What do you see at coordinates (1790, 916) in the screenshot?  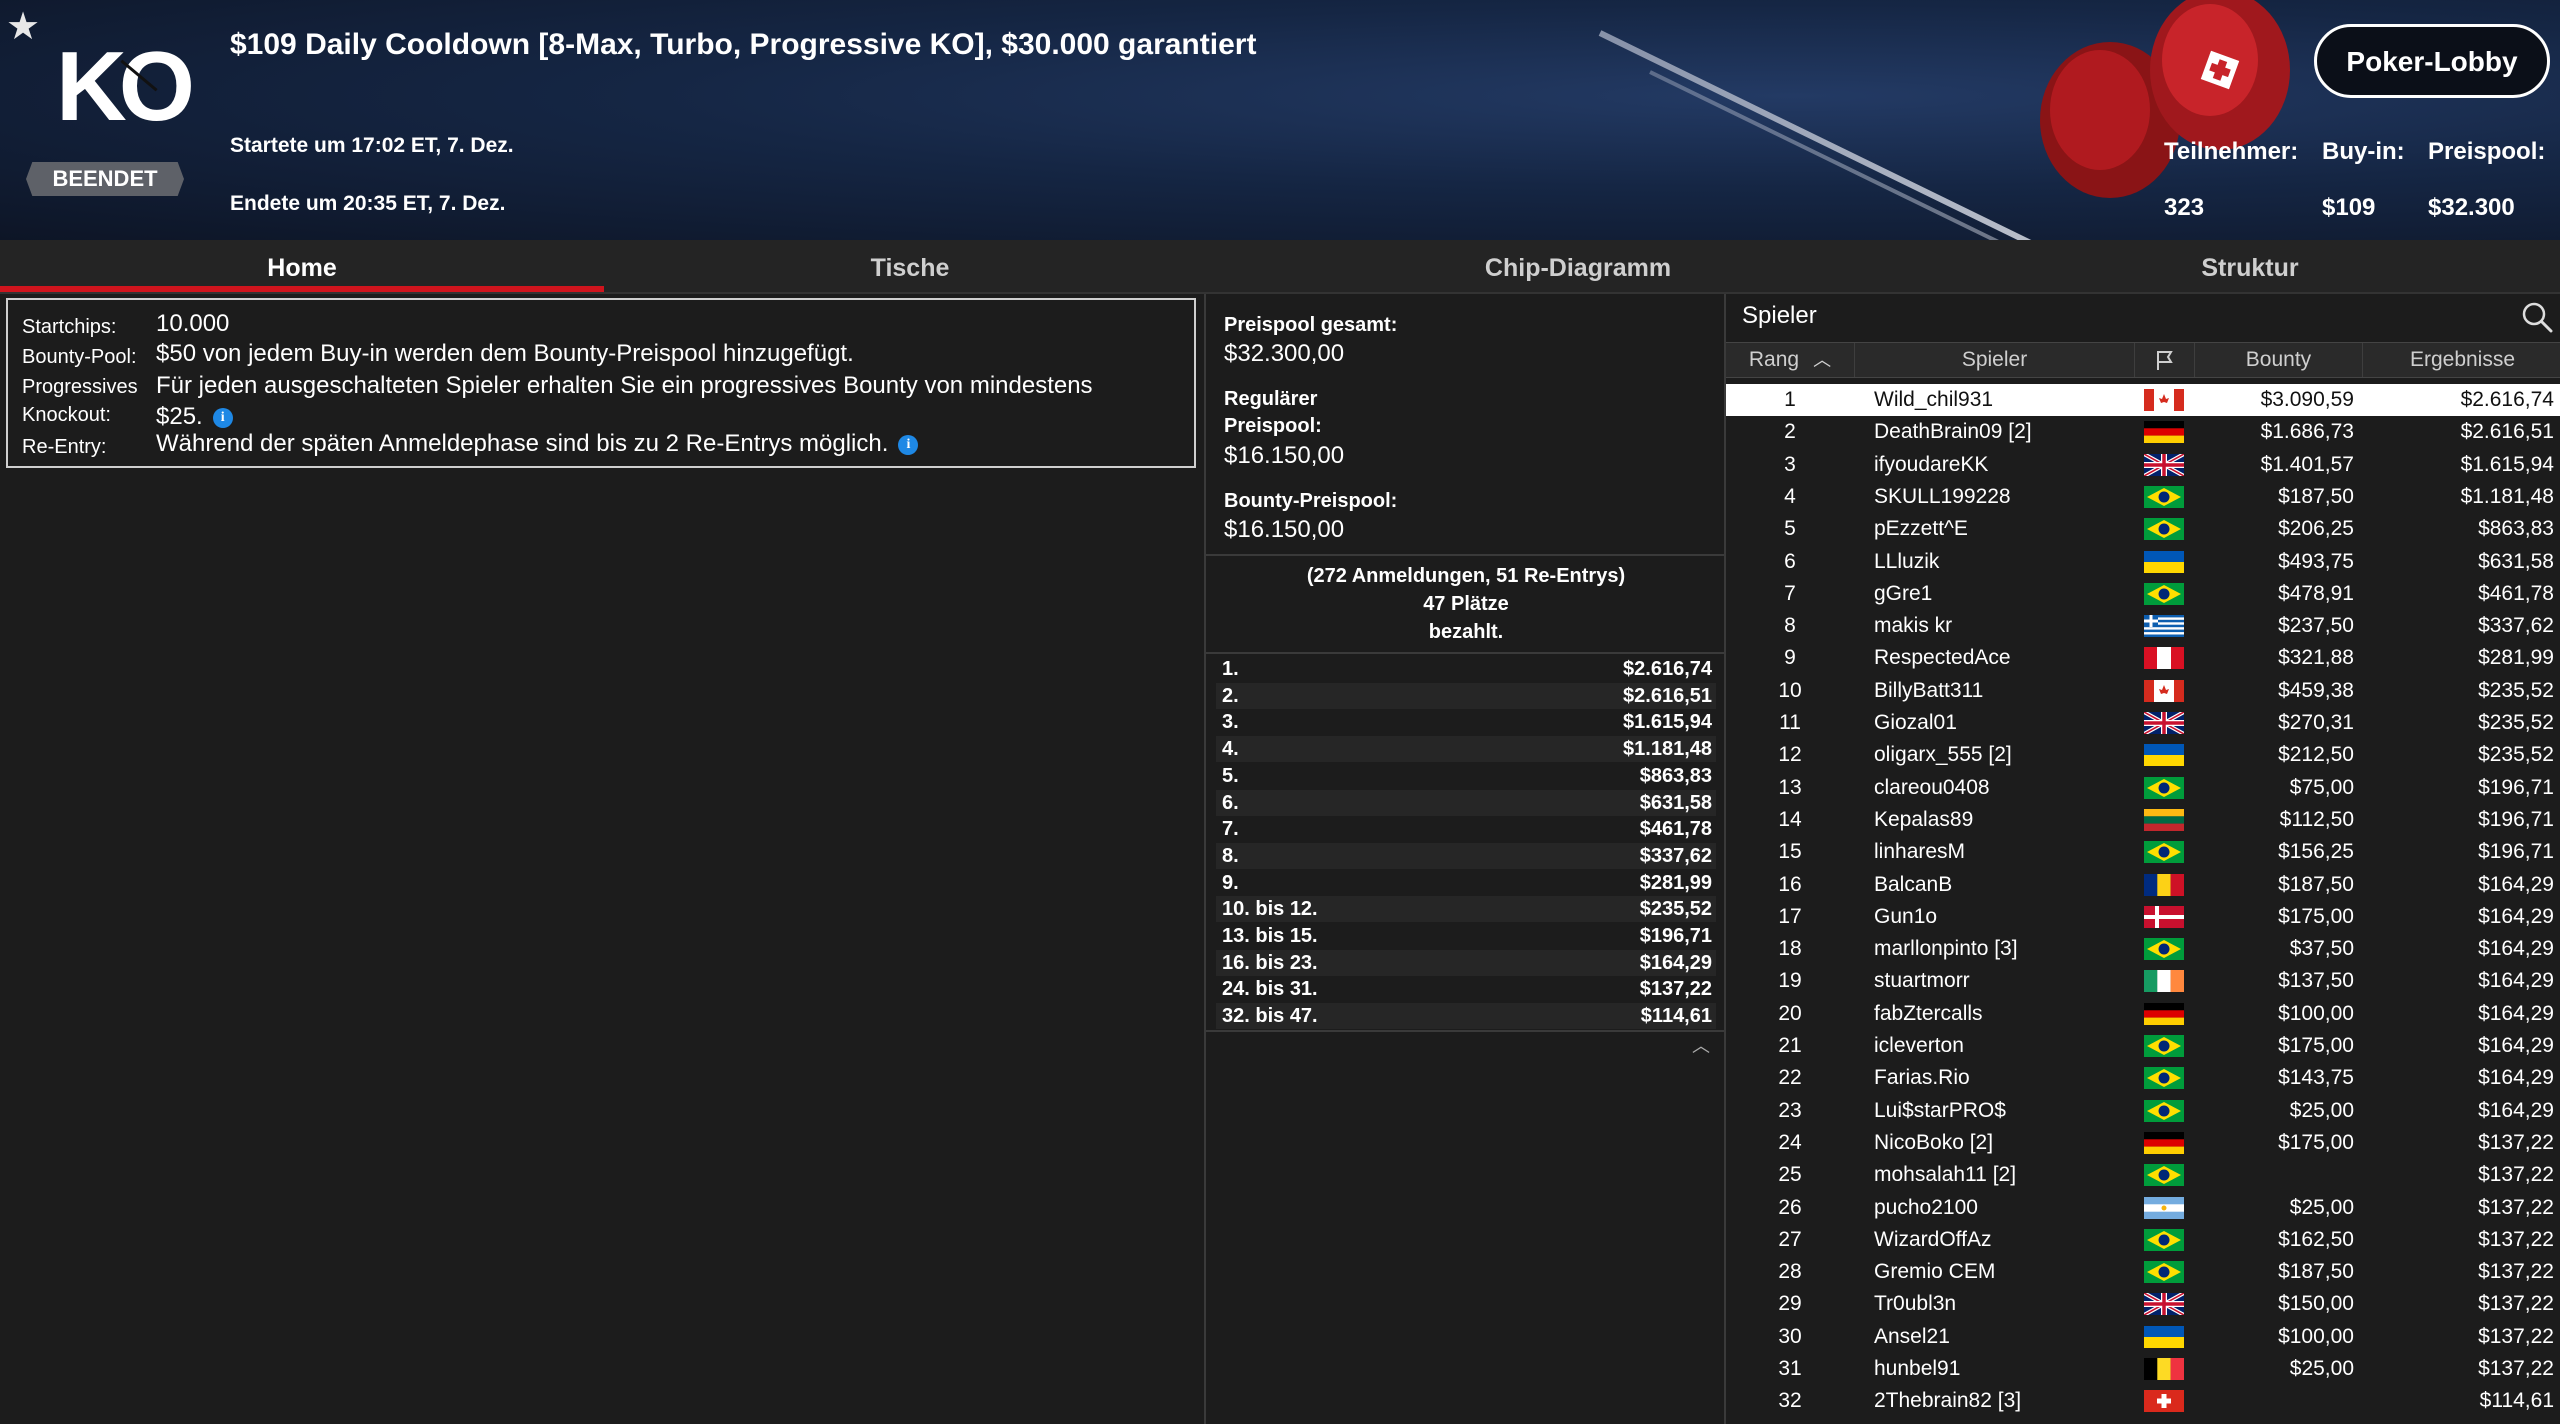 I see `player-rank: 17` at bounding box center [1790, 916].